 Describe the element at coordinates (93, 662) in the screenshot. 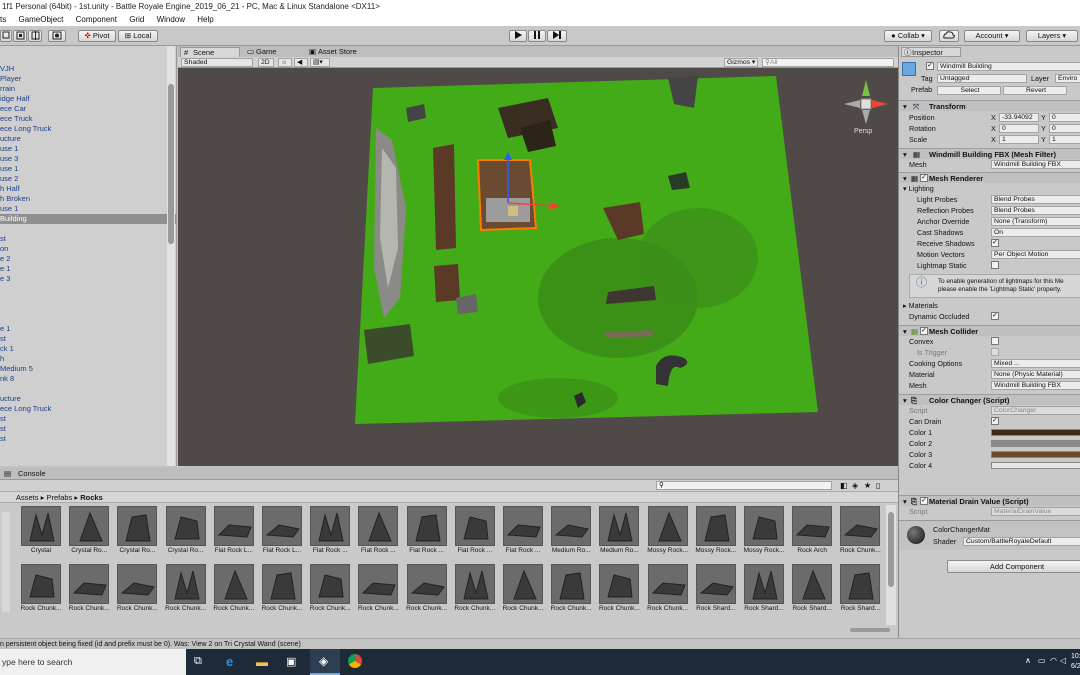

I see `taskbar-search-input: ype here to search` at that location.